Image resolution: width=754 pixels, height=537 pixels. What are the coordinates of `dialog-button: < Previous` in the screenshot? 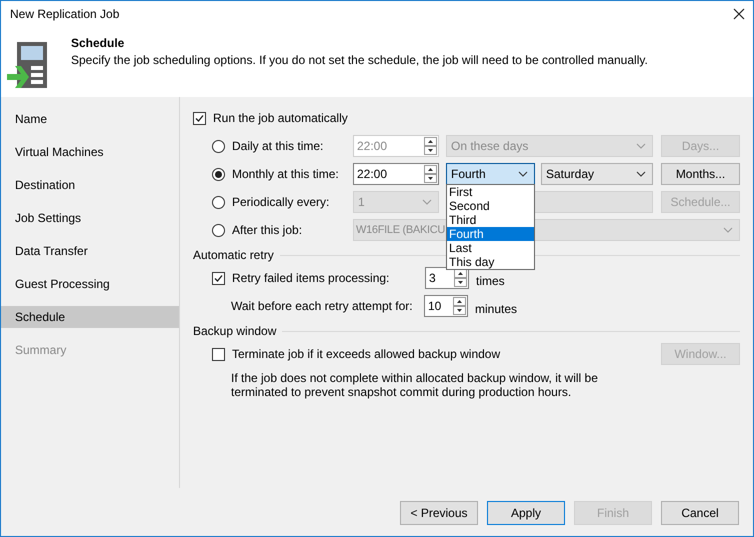 It's located at (439, 513).